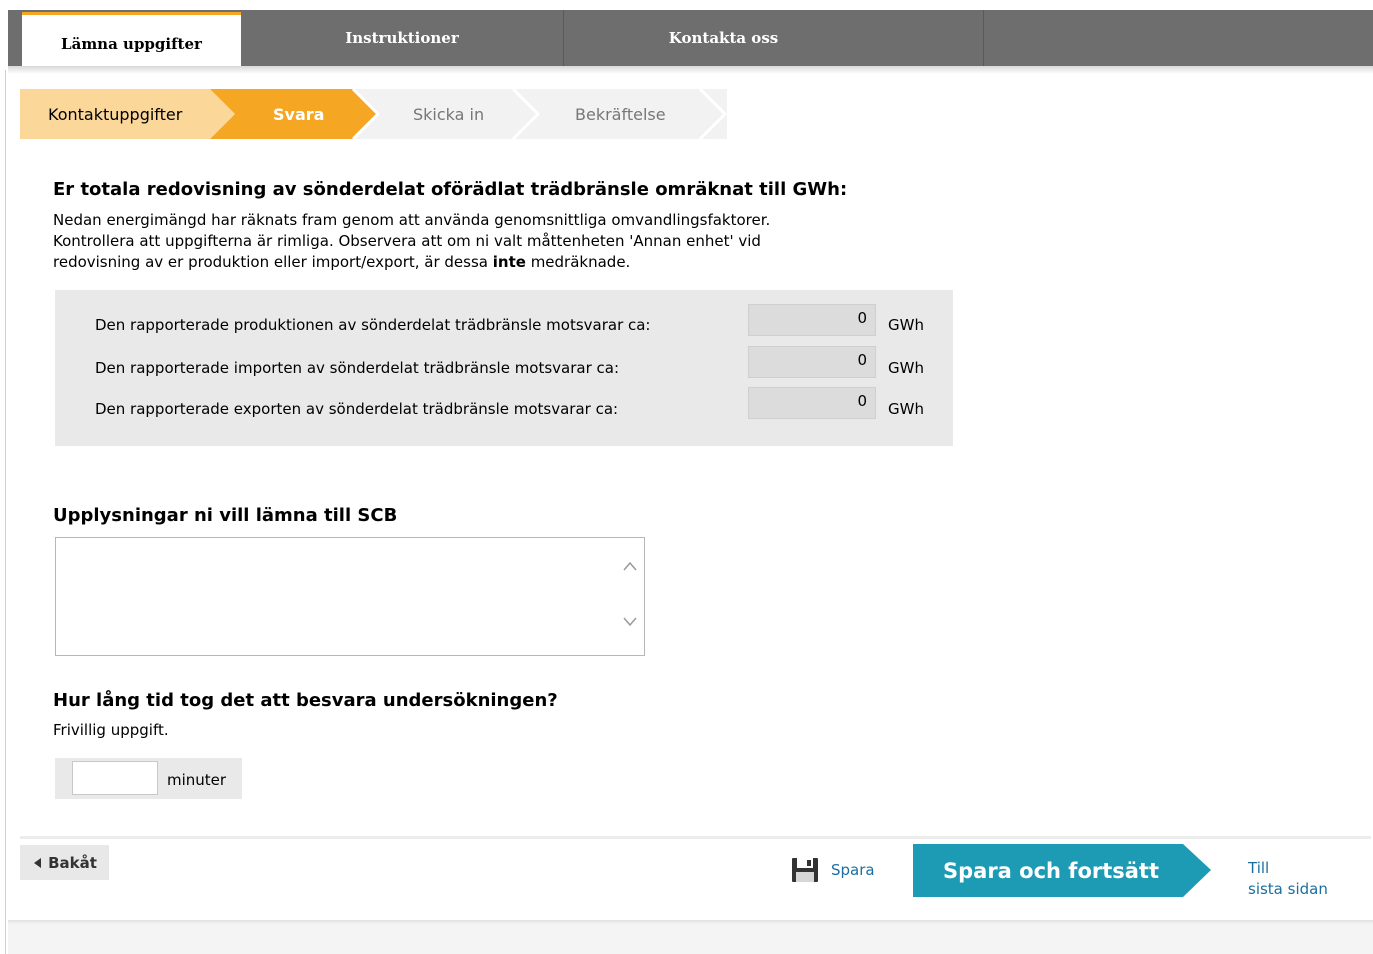 The image size is (1373, 954). I want to click on minutes-input, so click(115, 778).